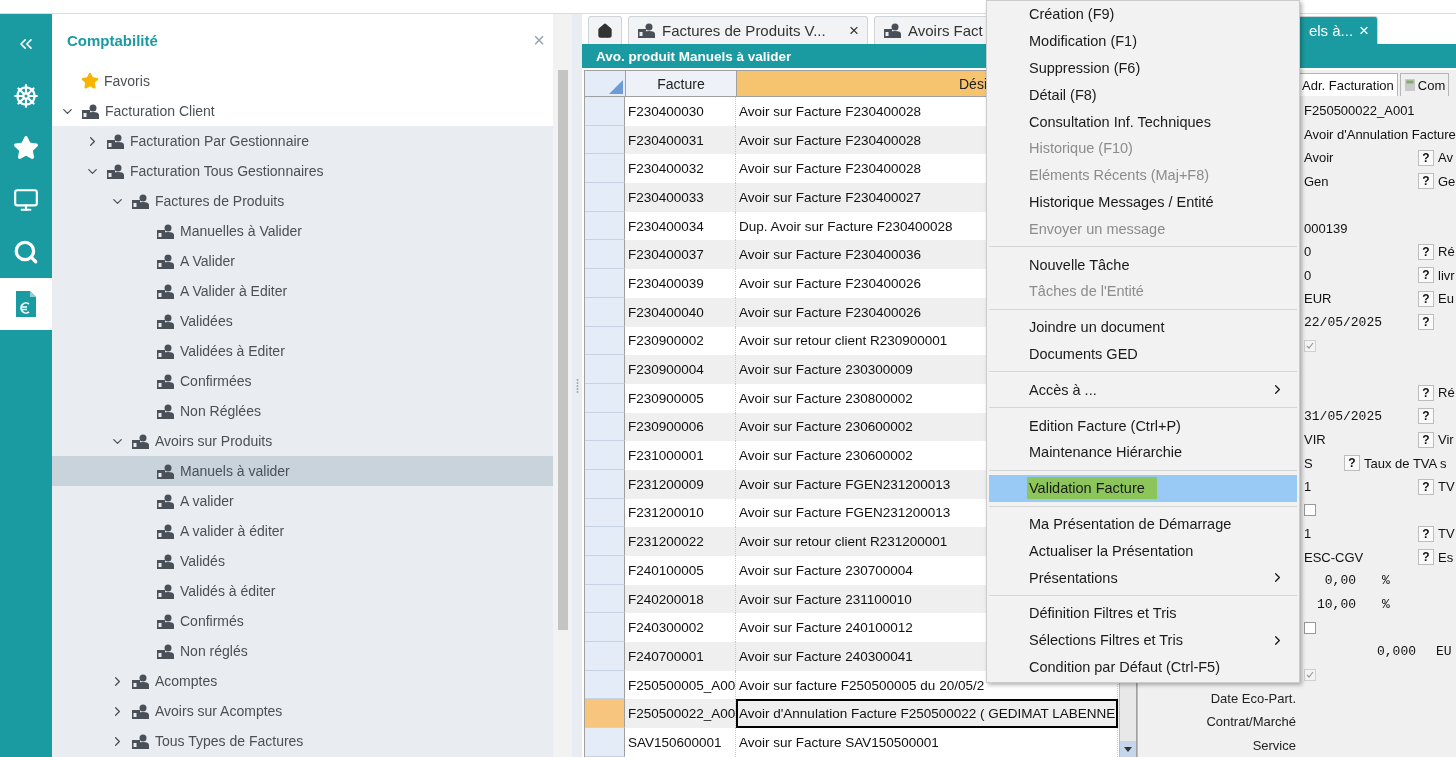  Describe the element at coordinates (680, 283) in the screenshot. I see `table-cell: F230400039` at that location.